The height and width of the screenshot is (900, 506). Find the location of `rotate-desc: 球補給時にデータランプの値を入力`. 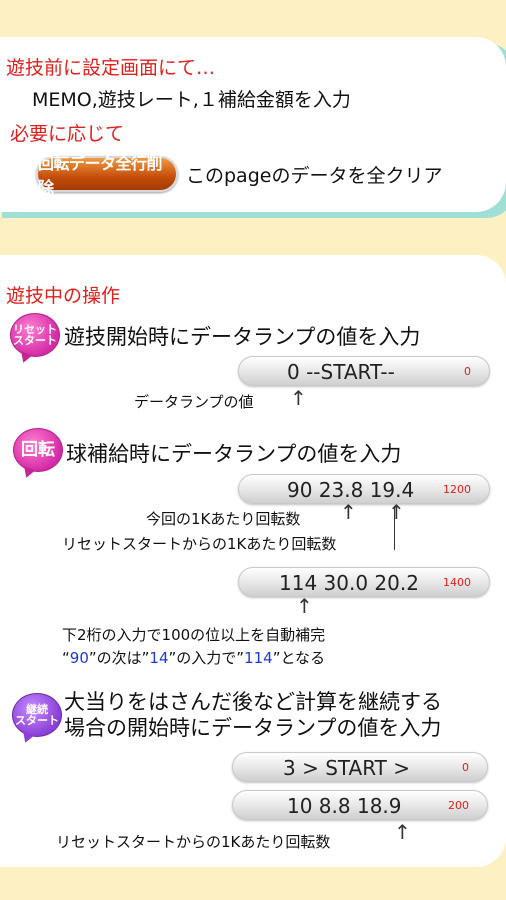

rotate-desc: 球補給時にデータランプの値を入力 is located at coordinates (234, 454).